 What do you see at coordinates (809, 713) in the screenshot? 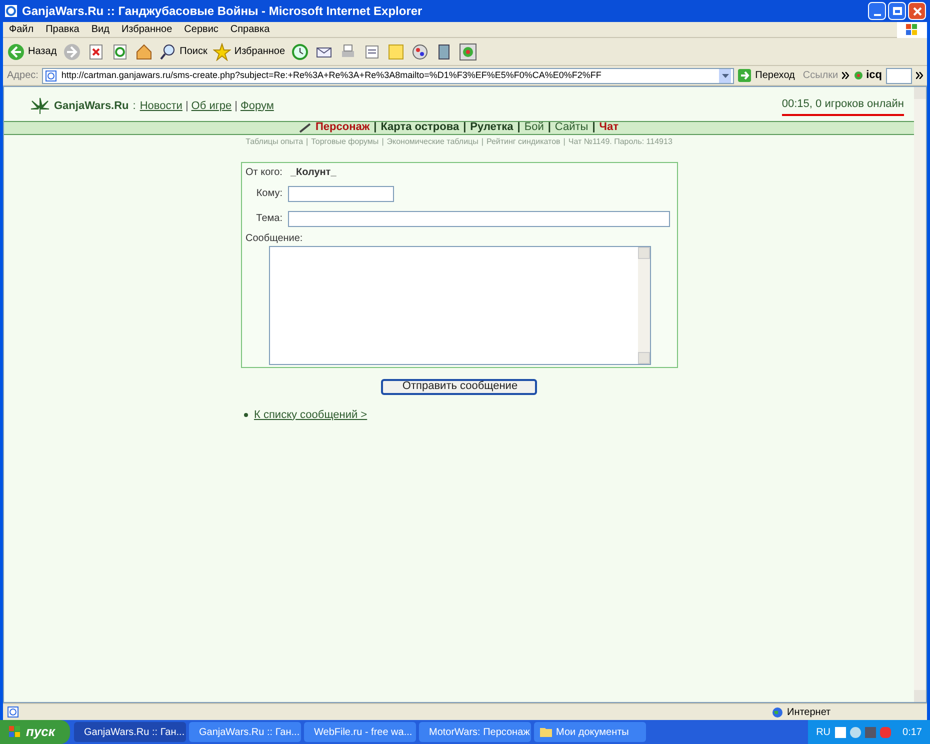
I see `zone-label: Интернет` at bounding box center [809, 713].